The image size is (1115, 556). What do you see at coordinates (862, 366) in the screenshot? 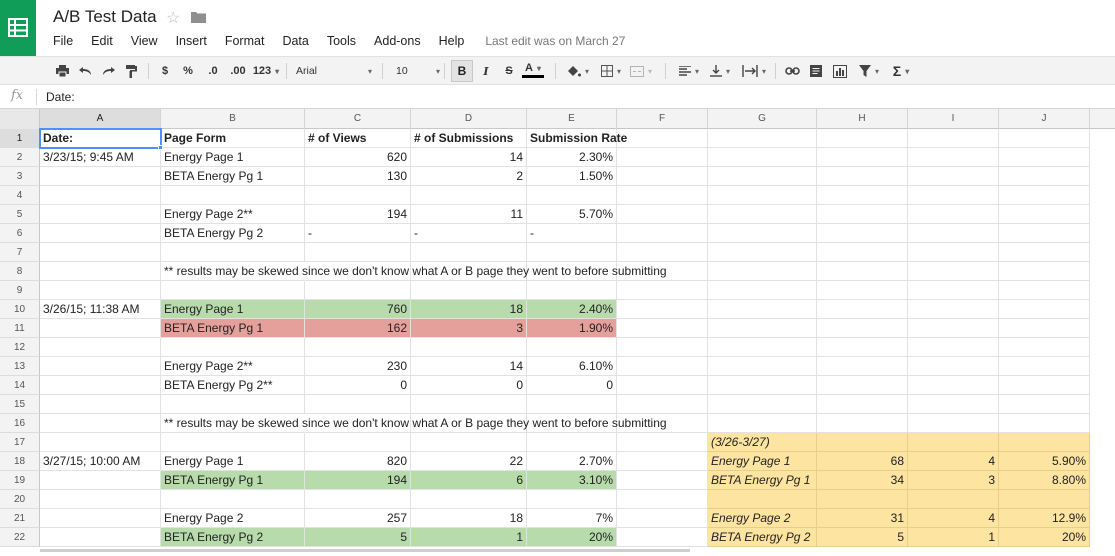
I see `cell-h13` at bounding box center [862, 366].